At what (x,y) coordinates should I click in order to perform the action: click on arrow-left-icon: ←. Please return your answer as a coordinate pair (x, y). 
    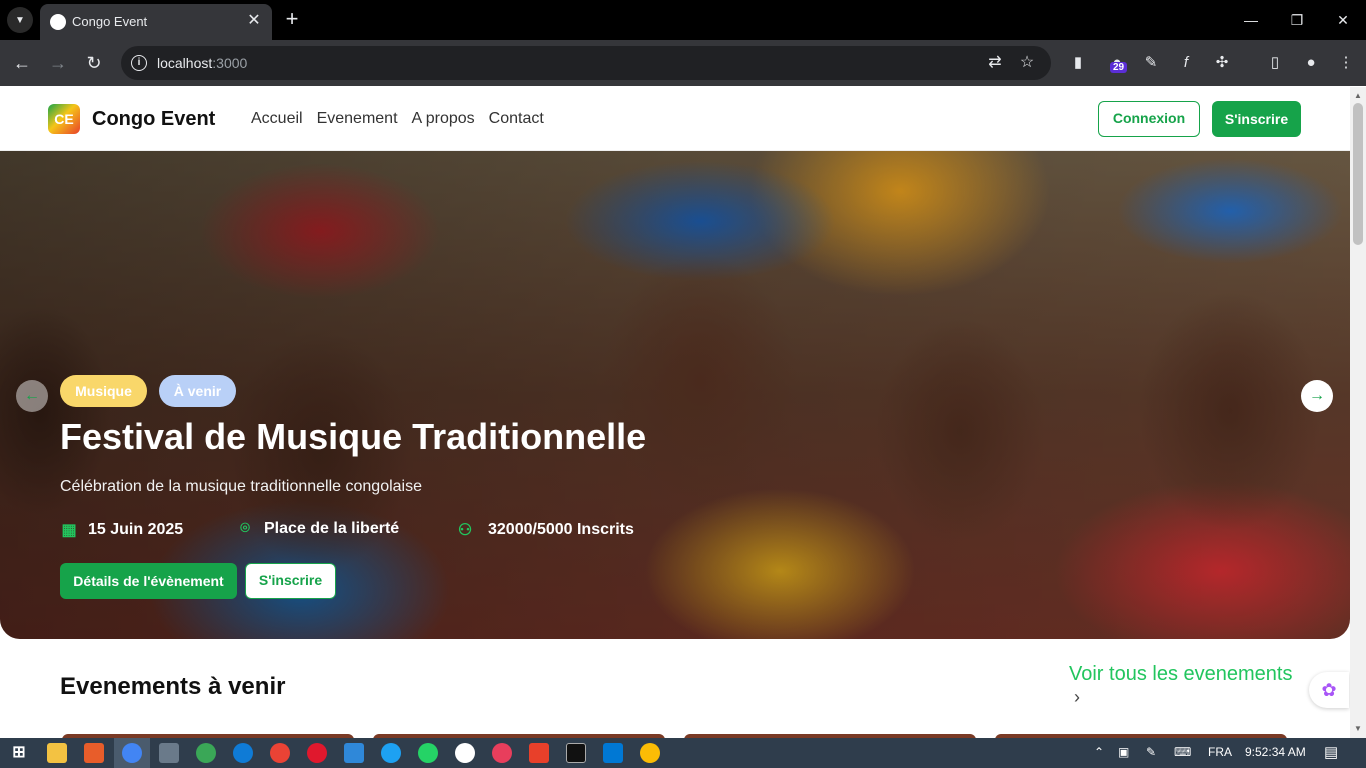
    Looking at the image, I should click on (32, 395).